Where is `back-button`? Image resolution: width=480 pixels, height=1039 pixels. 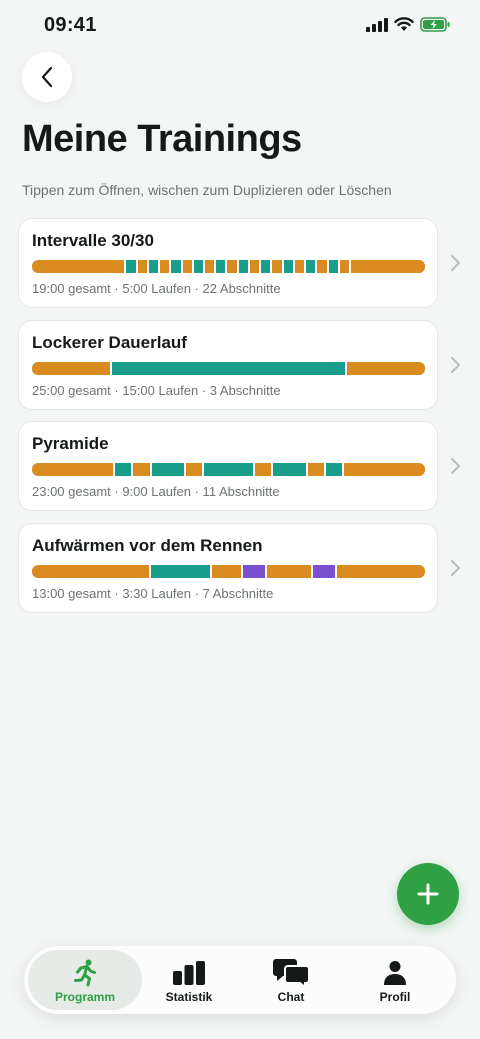
back-button is located at coordinates (47, 77).